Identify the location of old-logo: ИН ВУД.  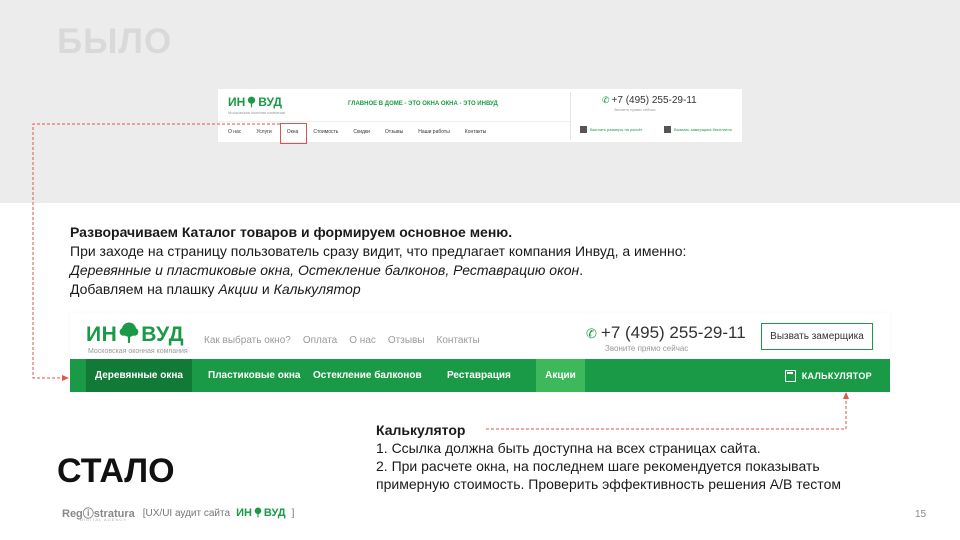
(255, 102).